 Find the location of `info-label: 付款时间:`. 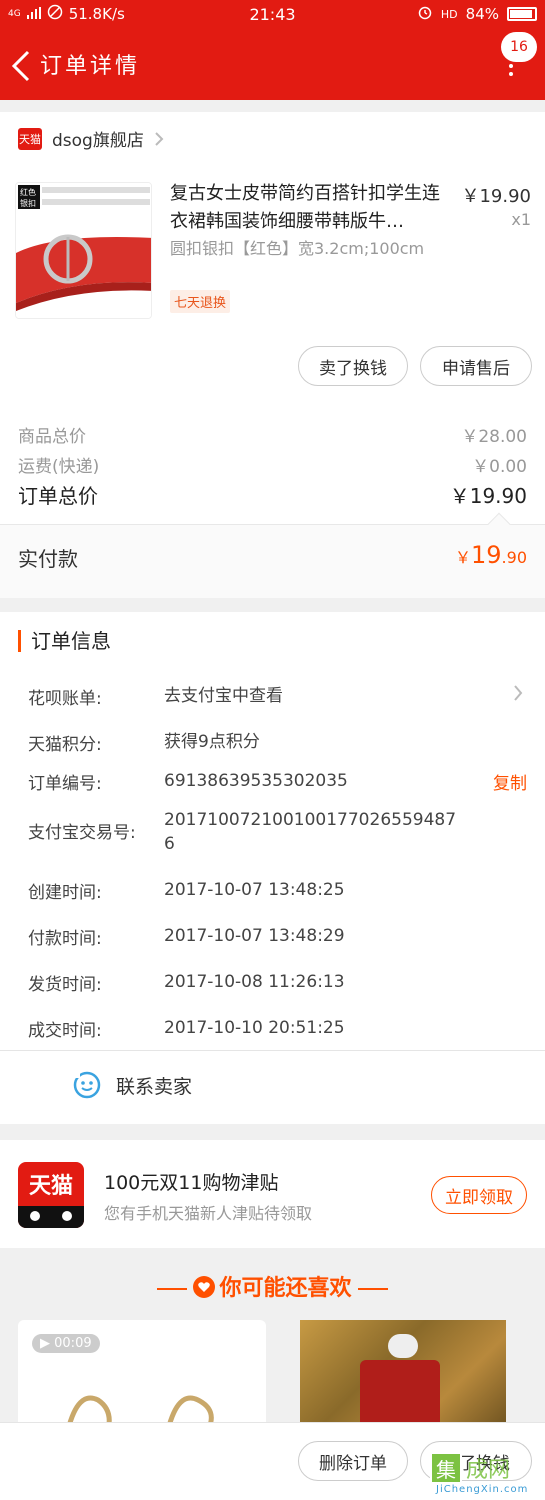

info-label: 付款时间: is located at coordinates (65, 939).